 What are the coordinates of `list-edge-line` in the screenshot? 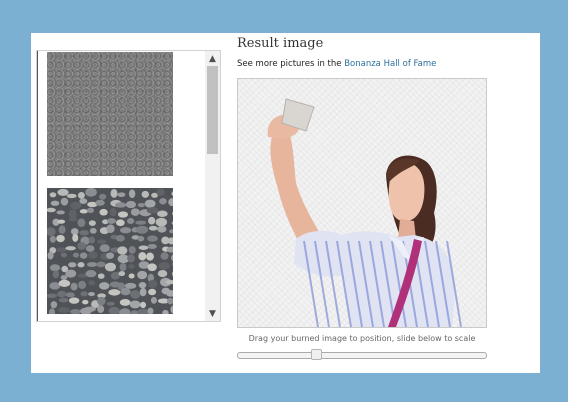 It's located at (37, 186).